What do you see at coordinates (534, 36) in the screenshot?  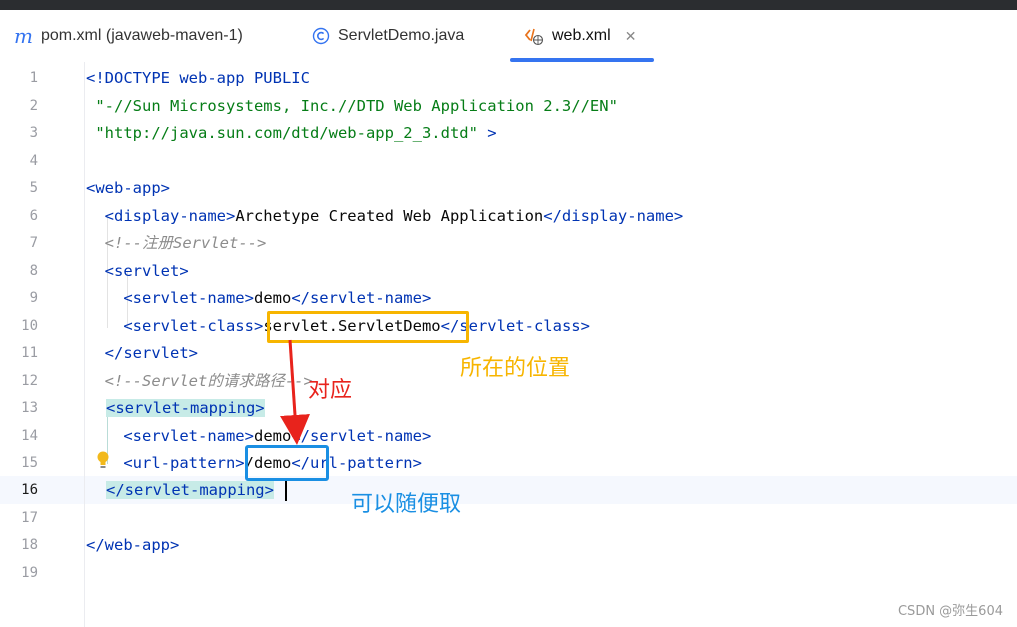 I see `xml-file-icon` at bounding box center [534, 36].